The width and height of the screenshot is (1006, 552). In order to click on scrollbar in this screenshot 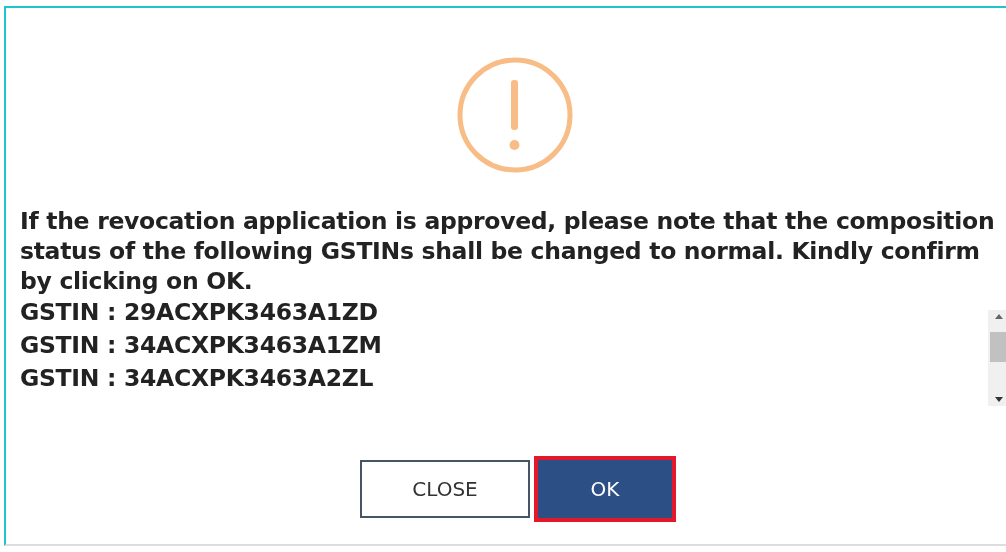, I will do `click(997, 358)`.